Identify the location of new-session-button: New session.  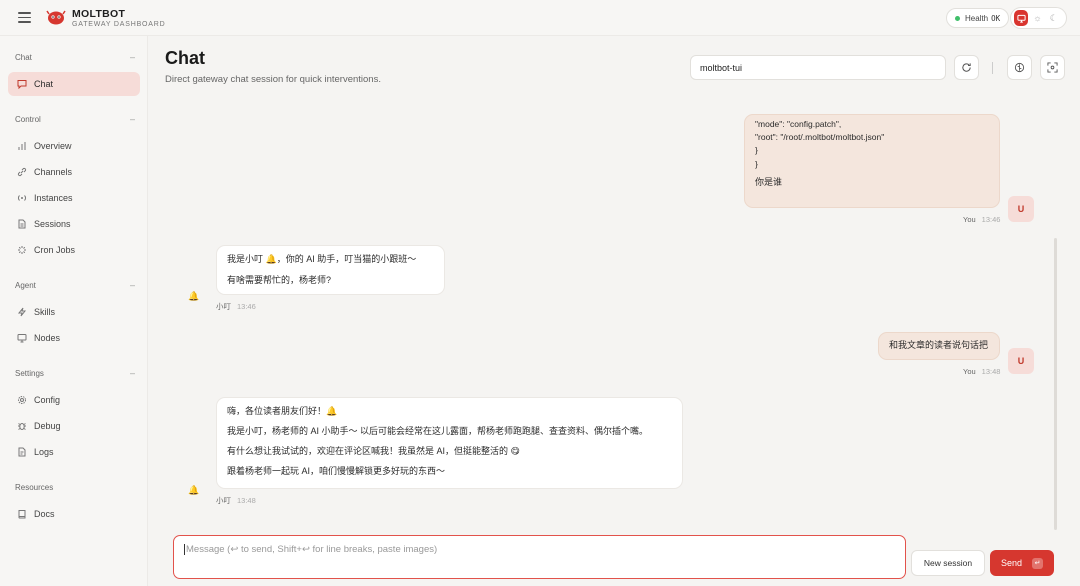
(948, 563).